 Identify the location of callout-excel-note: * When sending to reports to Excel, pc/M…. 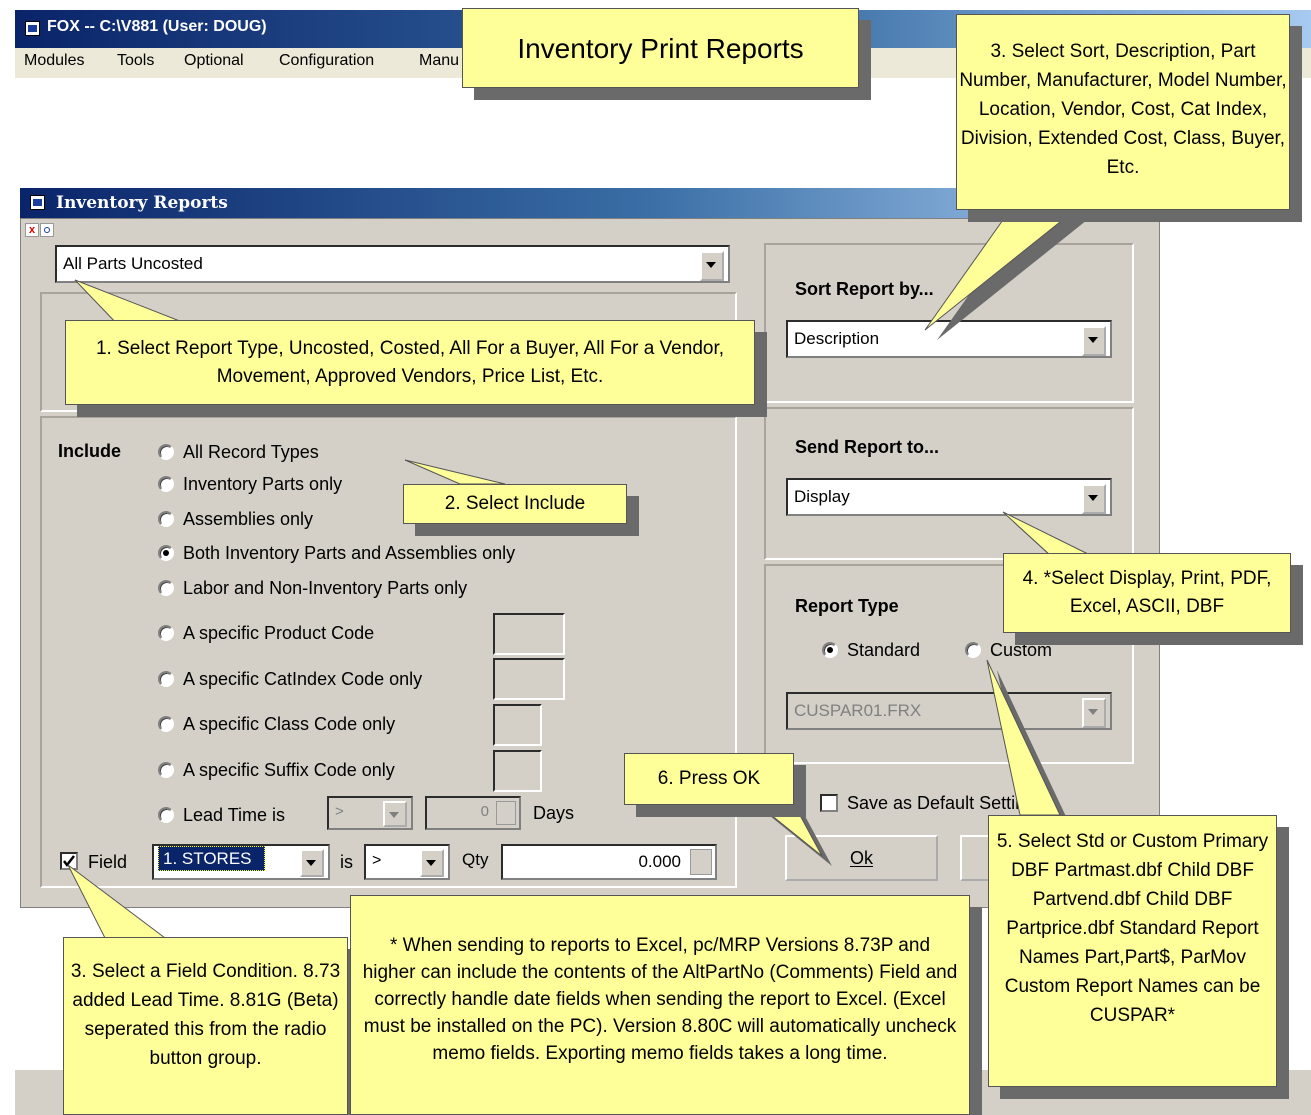
(660, 1005).